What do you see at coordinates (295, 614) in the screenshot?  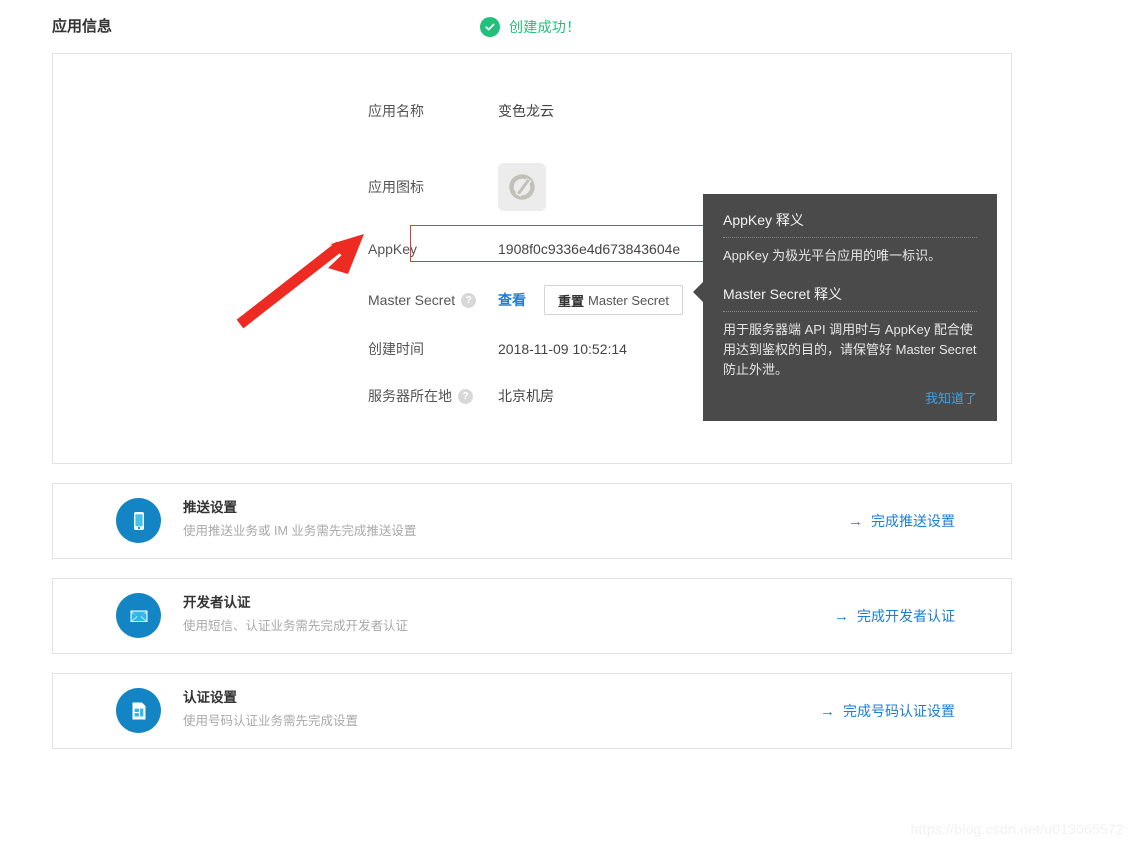 I see `task-card-text-group: 开发者认证 使用短信、认证业务需先完成开发者认证` at bounding box center [295, 614].